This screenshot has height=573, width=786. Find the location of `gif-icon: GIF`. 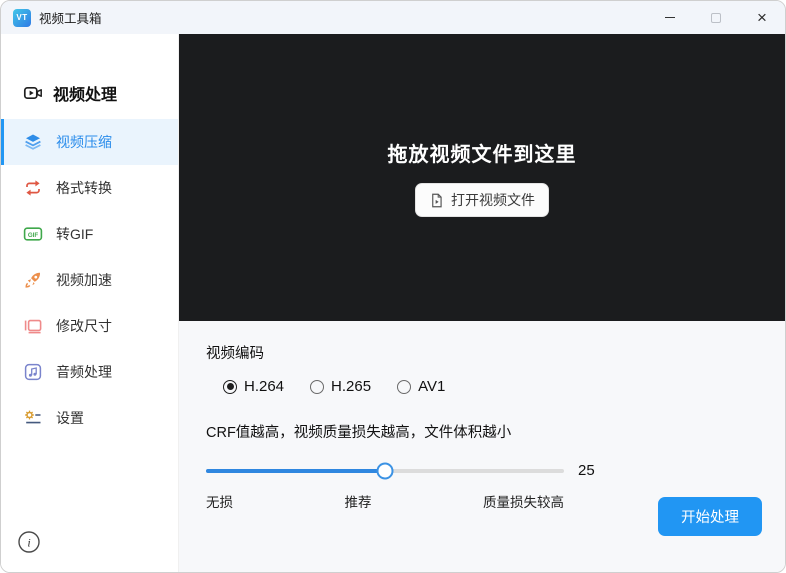

gif-icon: GIF is located at coordinates (33, 234).